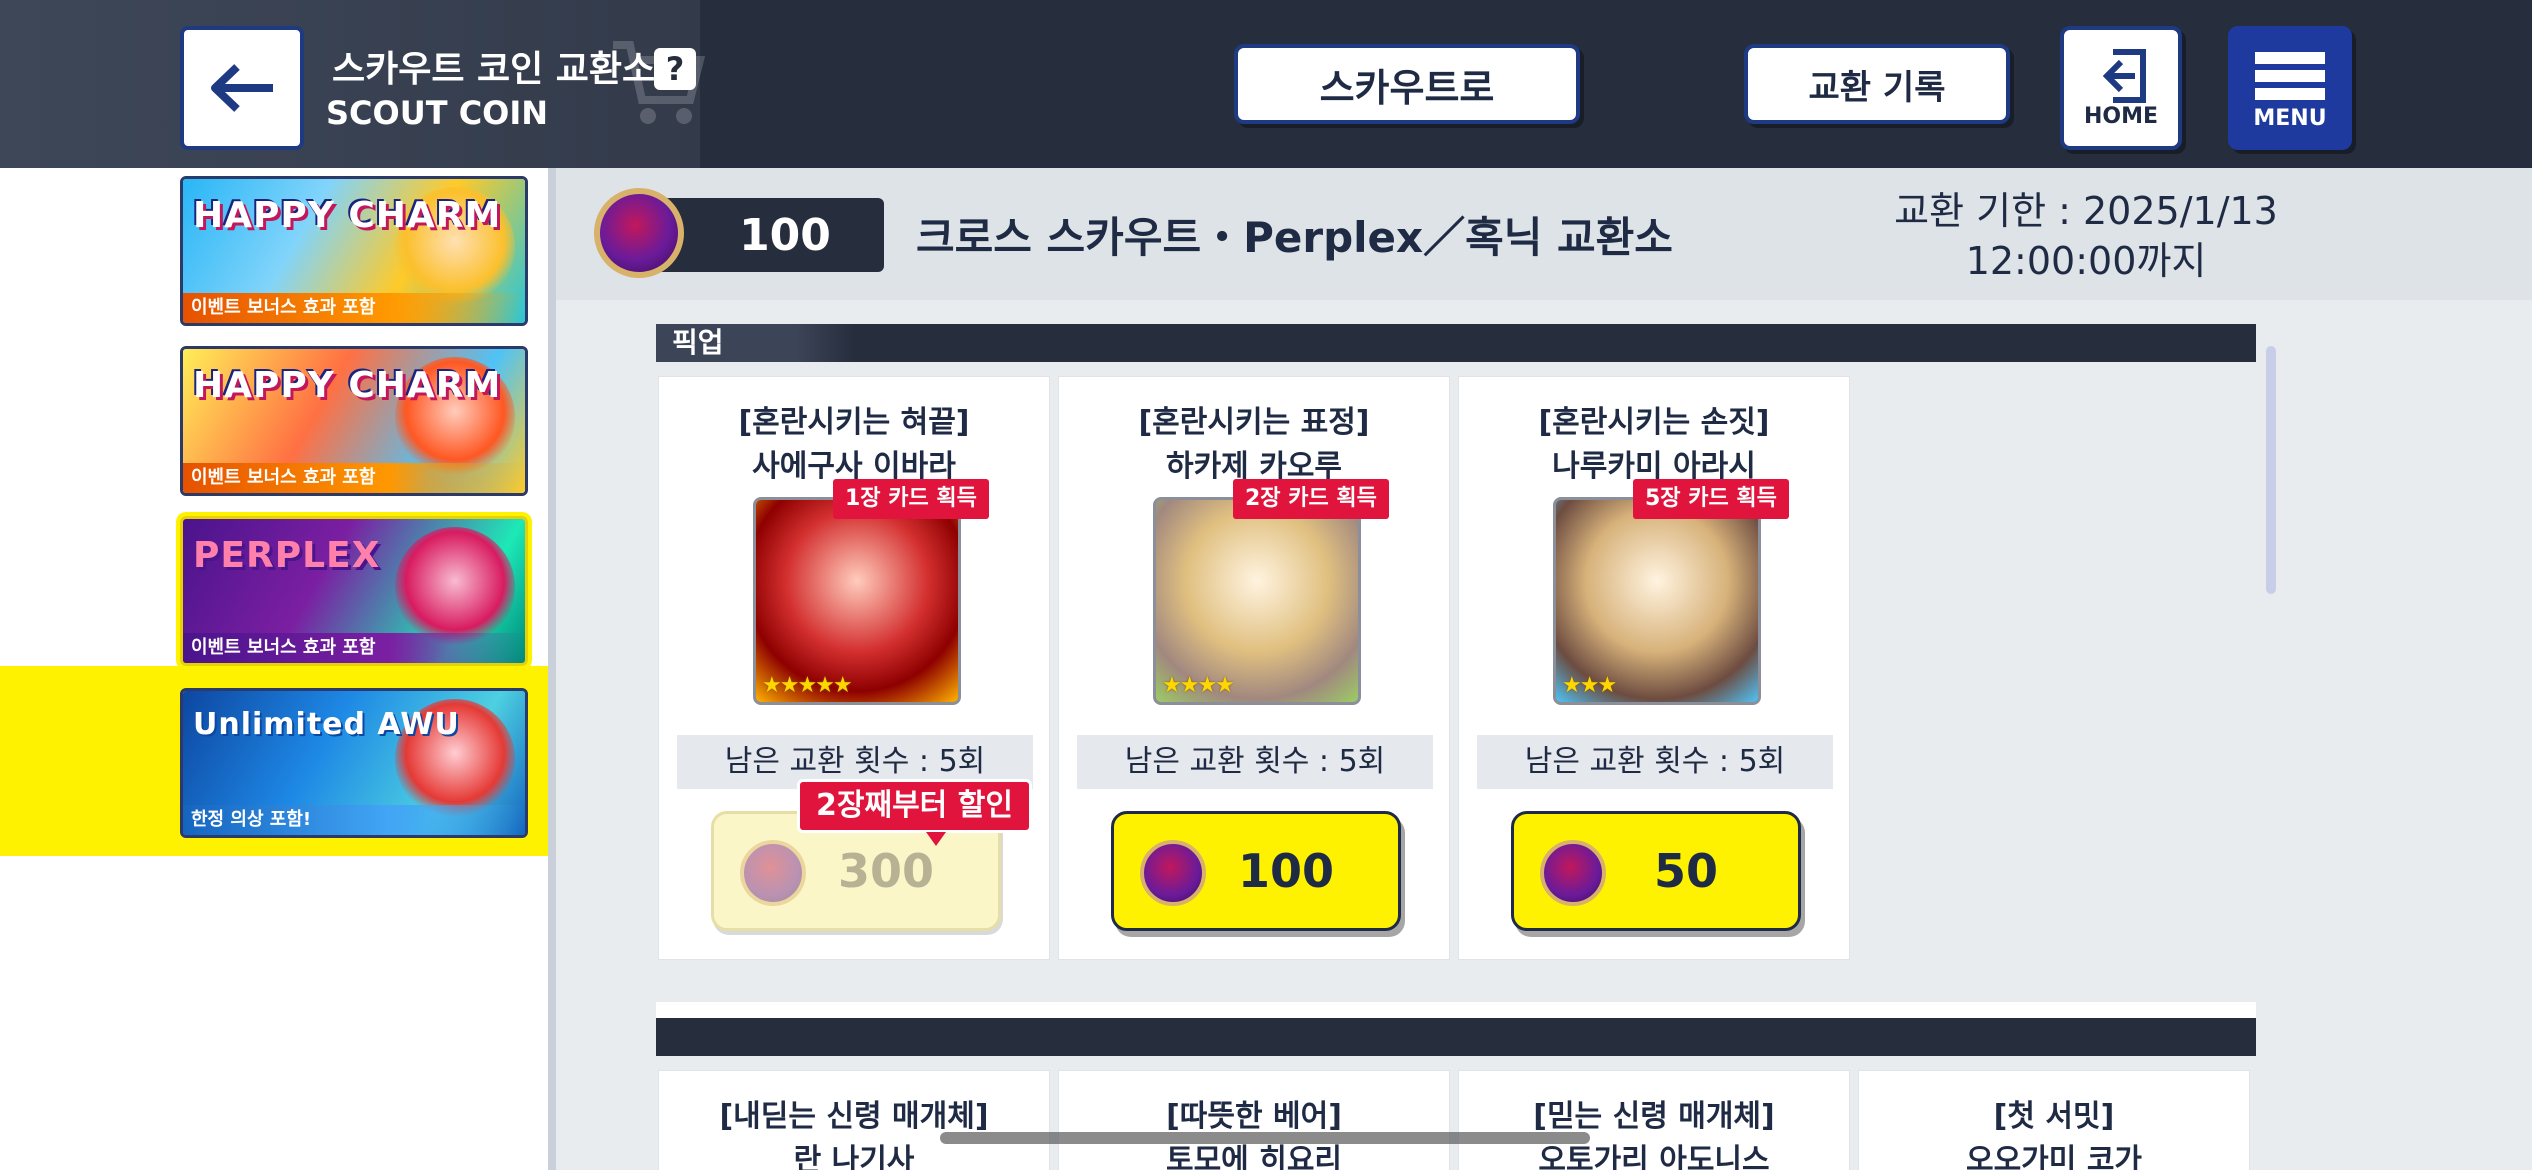 The height and width of the screenshot is (1170, 2532). I want to click on rarity-stars: ★★★★, so click(1198, 685).